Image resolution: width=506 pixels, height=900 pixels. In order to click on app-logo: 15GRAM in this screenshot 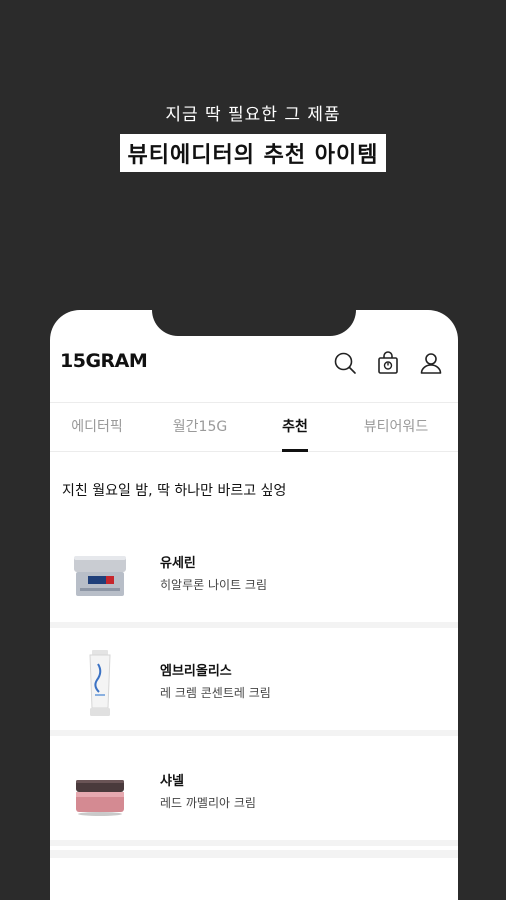, I will do `click(104, 361)`.